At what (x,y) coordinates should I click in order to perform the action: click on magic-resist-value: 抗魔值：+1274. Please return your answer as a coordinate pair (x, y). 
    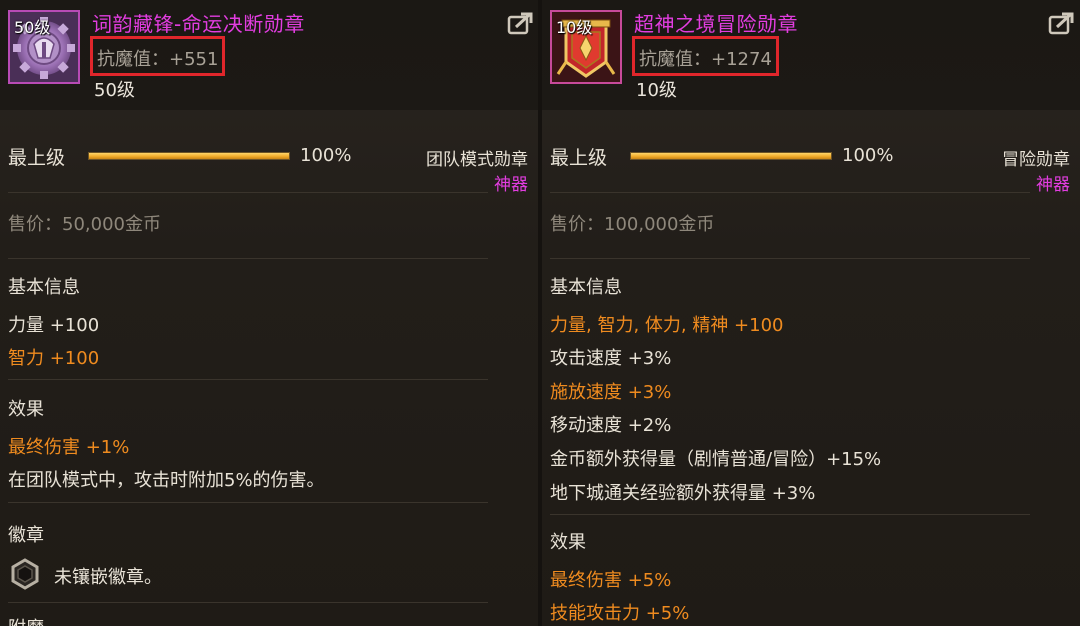
    Looking at the image, I should click on (705, 56).